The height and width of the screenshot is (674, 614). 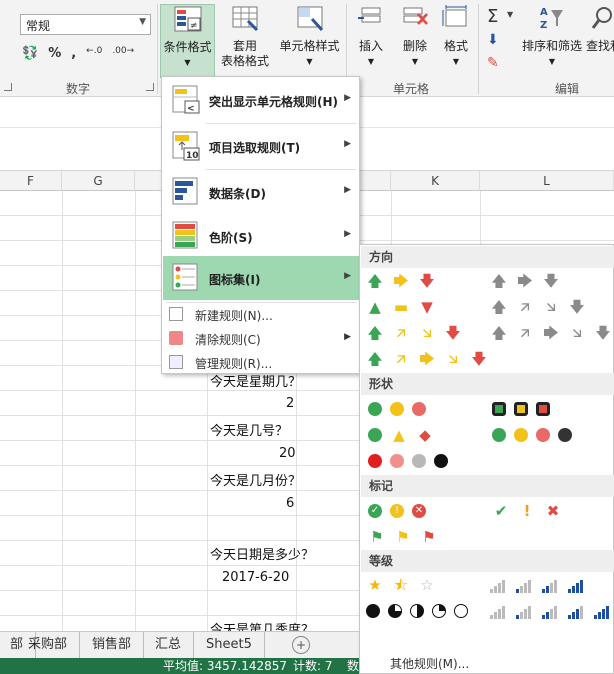 What do you see at coordinates (456, 36) in the screenshot?
I see `format-button: 格式 ▼` at bounding box center [456, 36].